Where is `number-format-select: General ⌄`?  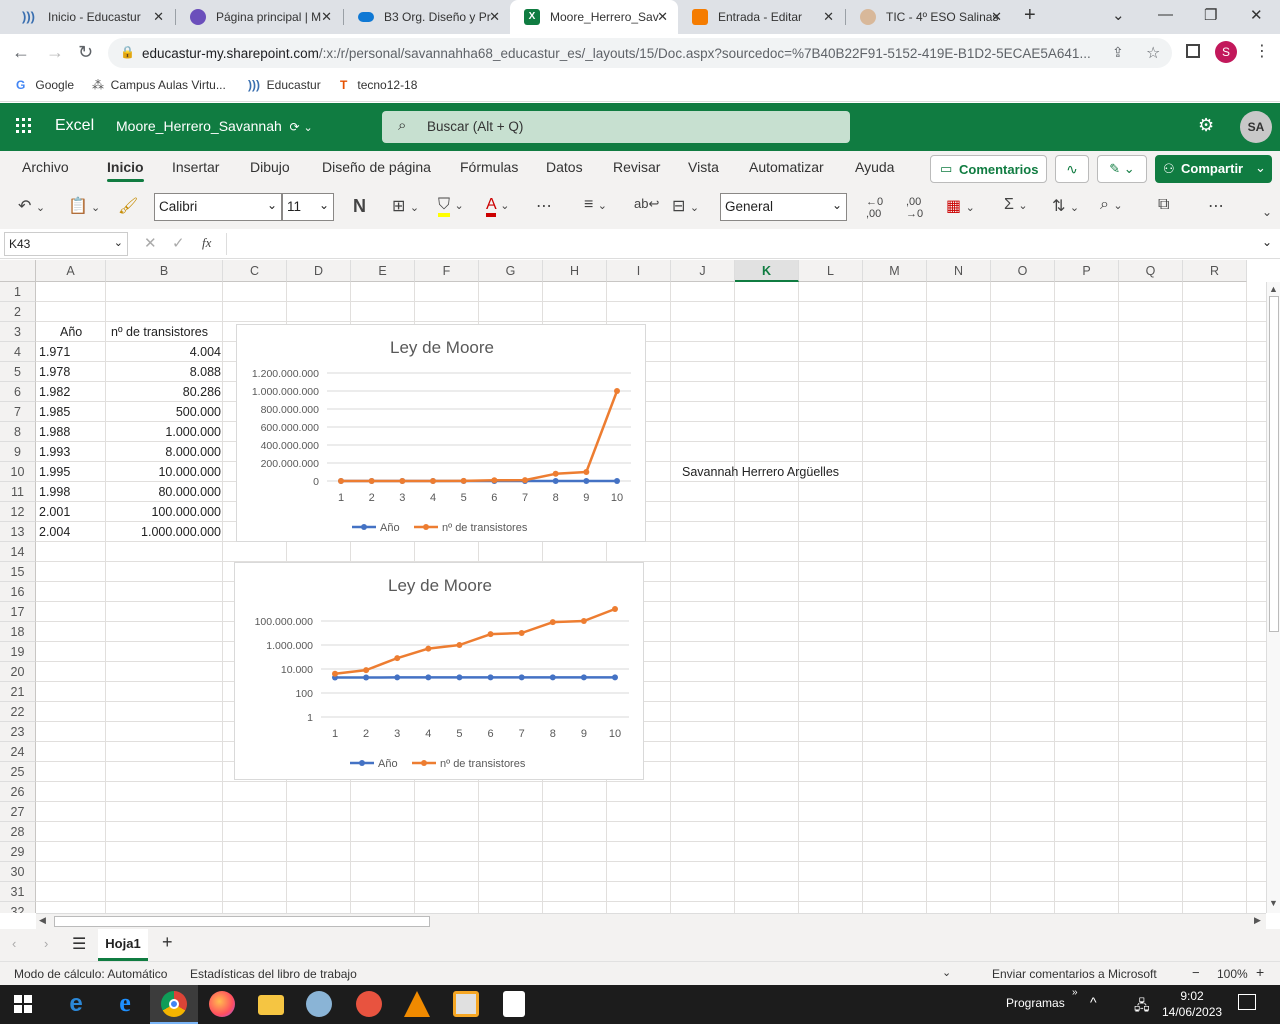
number-format-select: General ⌄ is located at coordinates (783, 207).